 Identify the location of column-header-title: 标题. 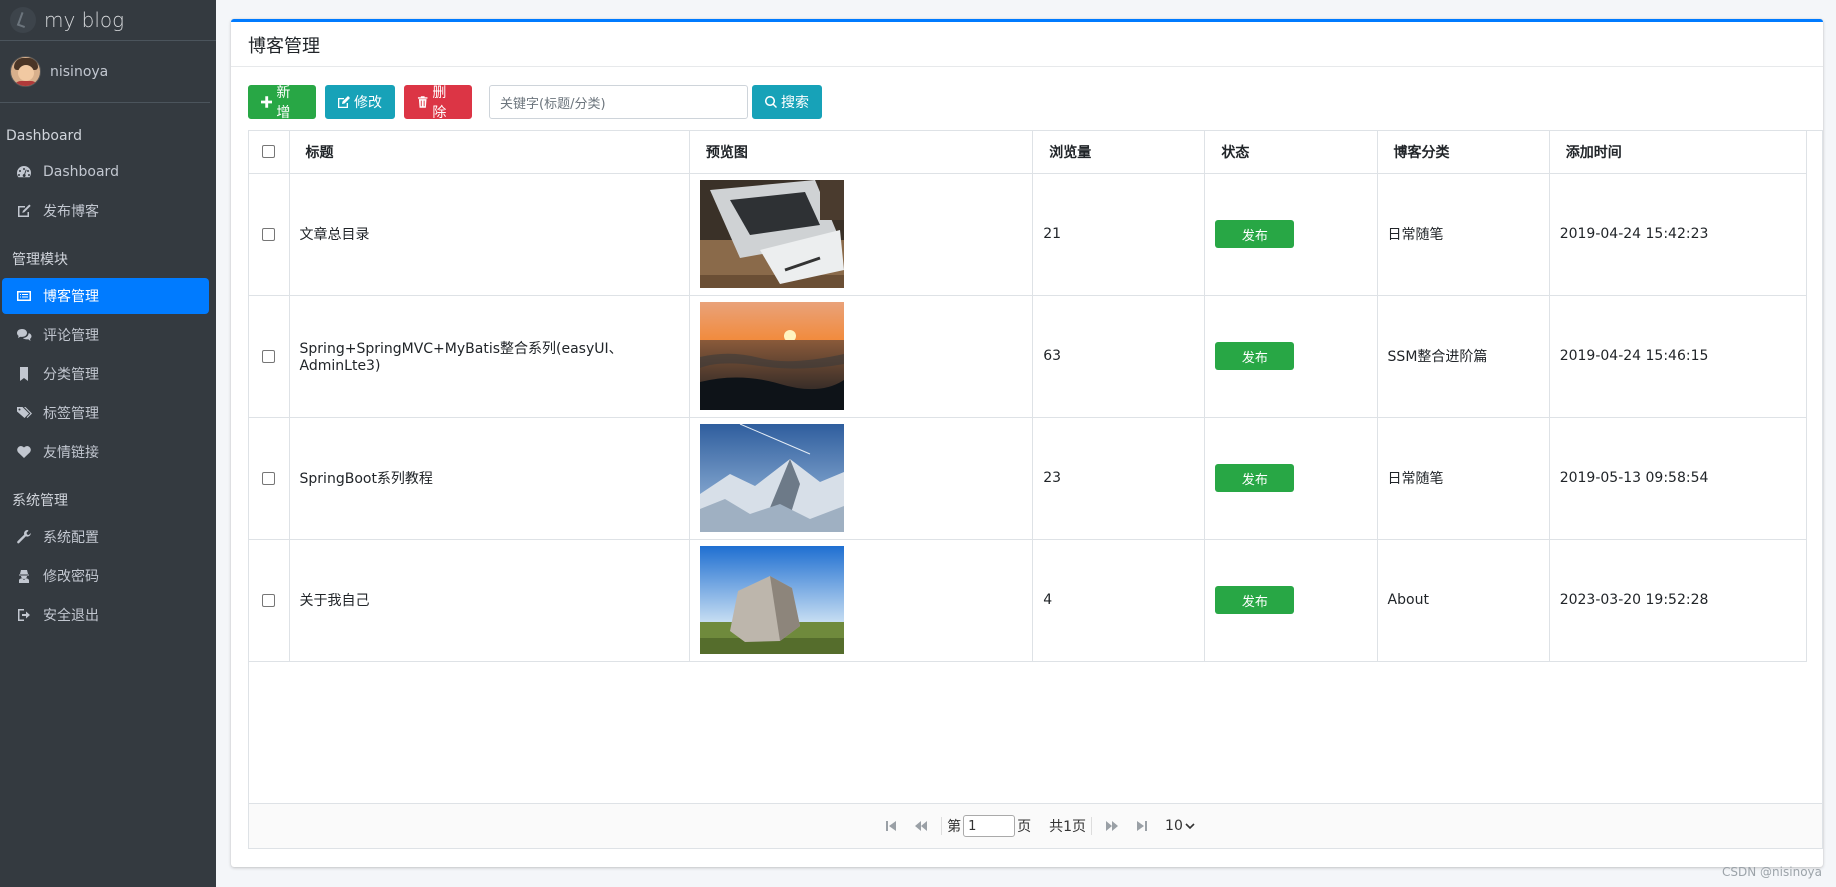
(489, 152).